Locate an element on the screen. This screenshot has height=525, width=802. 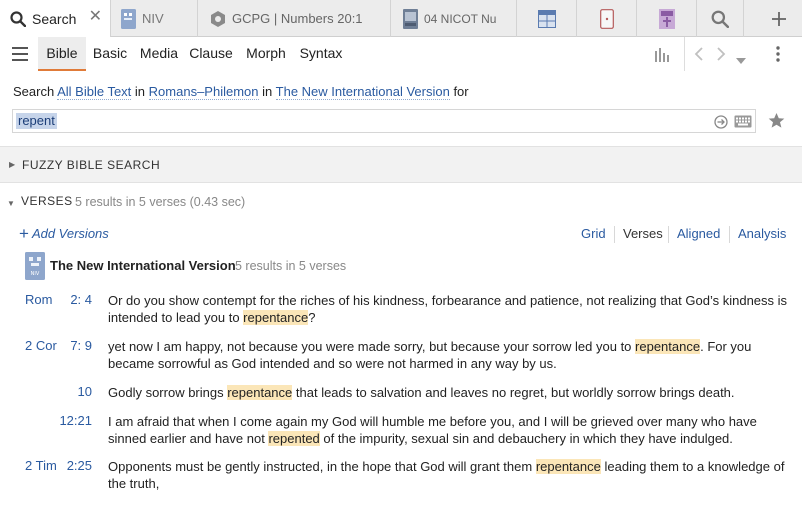
niv-icon-label: NIV is located at coordinates (35, 274).